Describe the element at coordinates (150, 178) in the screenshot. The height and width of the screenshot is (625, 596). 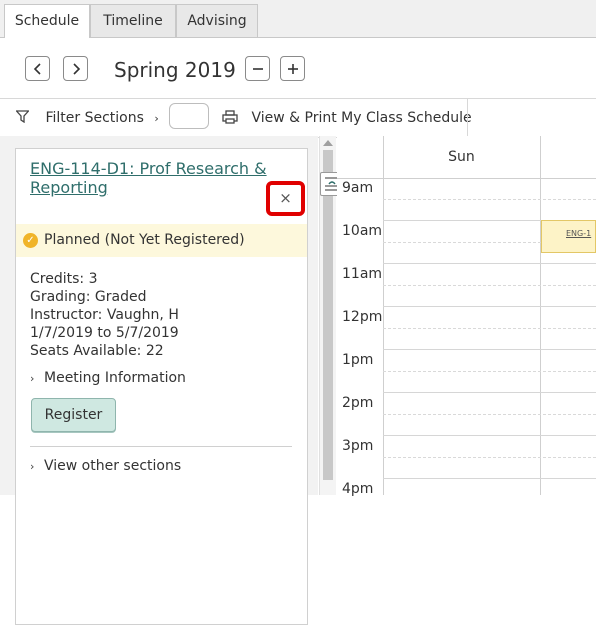
I see `course-title-link: ENG-114-D1: Prof Research & Reporting` at that location.